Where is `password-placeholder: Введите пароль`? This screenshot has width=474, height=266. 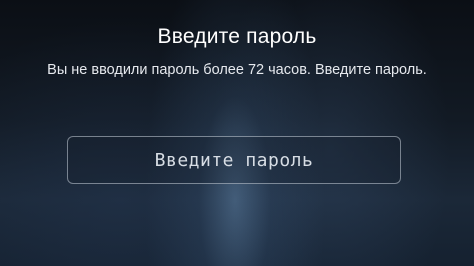
password-placeholder: Введите пароль is located at coordinates (234, 160).